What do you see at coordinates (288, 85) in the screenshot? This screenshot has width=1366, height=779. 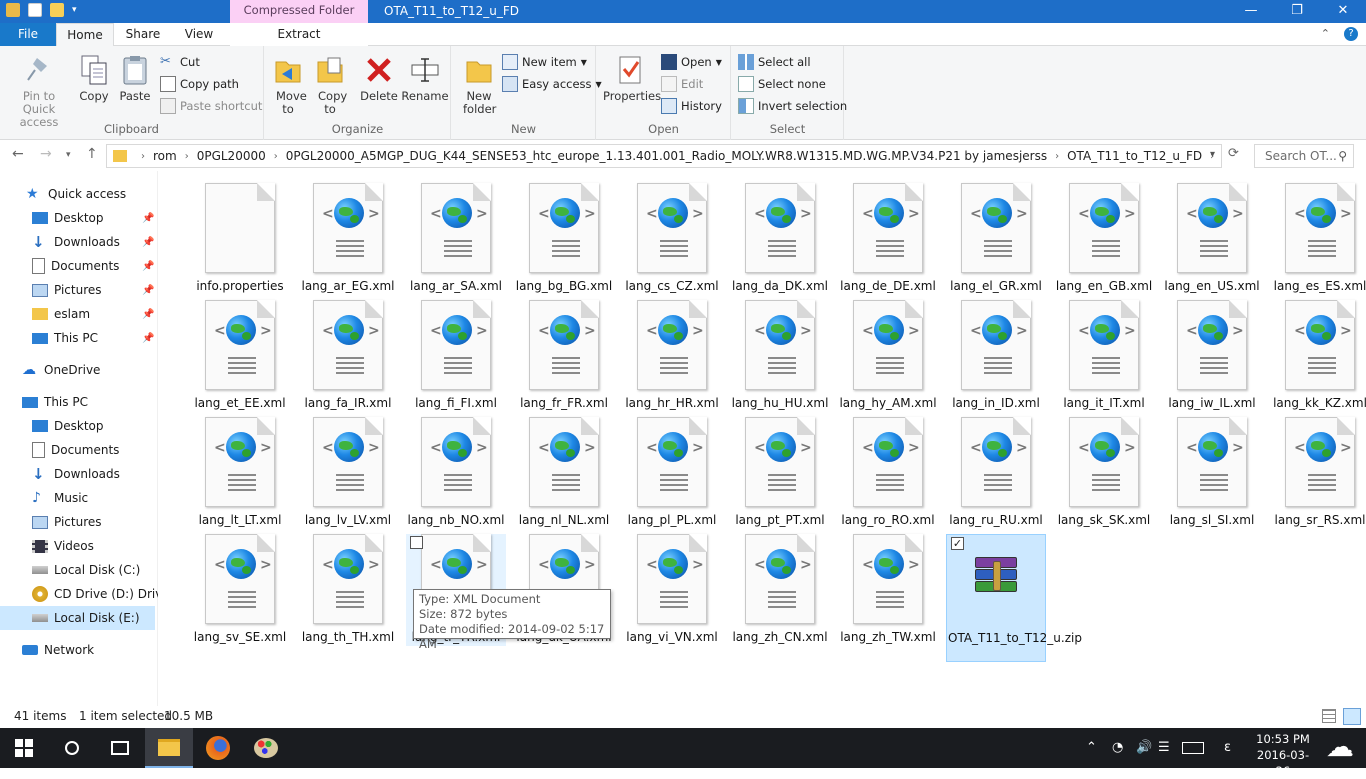 I see `move-to-button: Move to` at bounding box center [288, 85].